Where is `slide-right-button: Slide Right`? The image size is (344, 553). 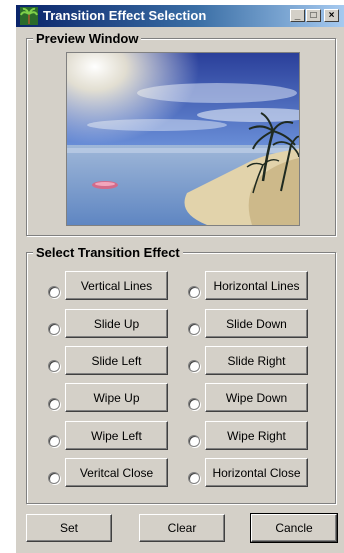
slide-right-button: Slide Right is located at coordinates (256, 360).